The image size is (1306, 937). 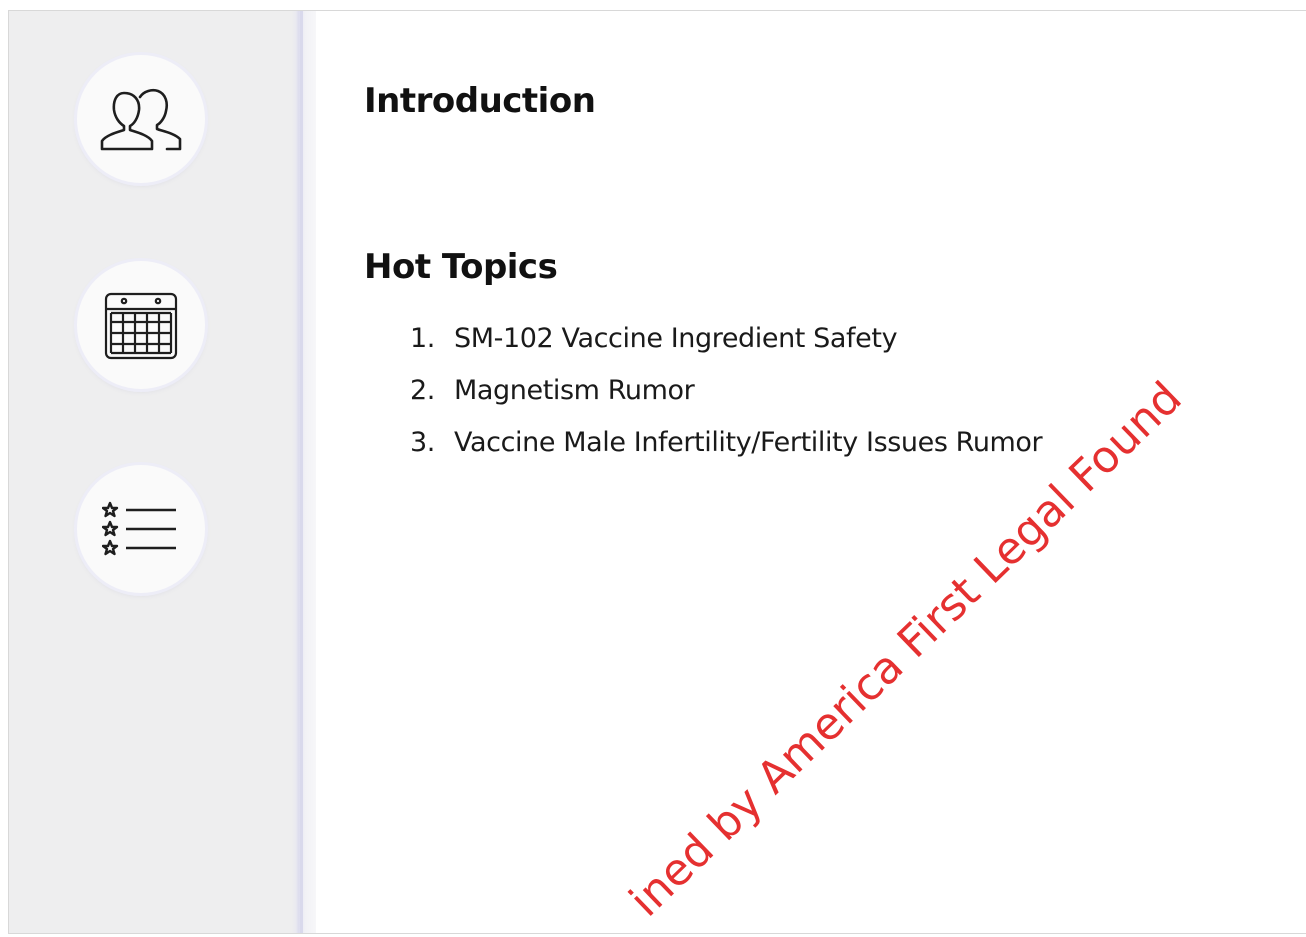 I want to click on list-item: 2. Magnetism Rumor, so click(x=726, y=391).